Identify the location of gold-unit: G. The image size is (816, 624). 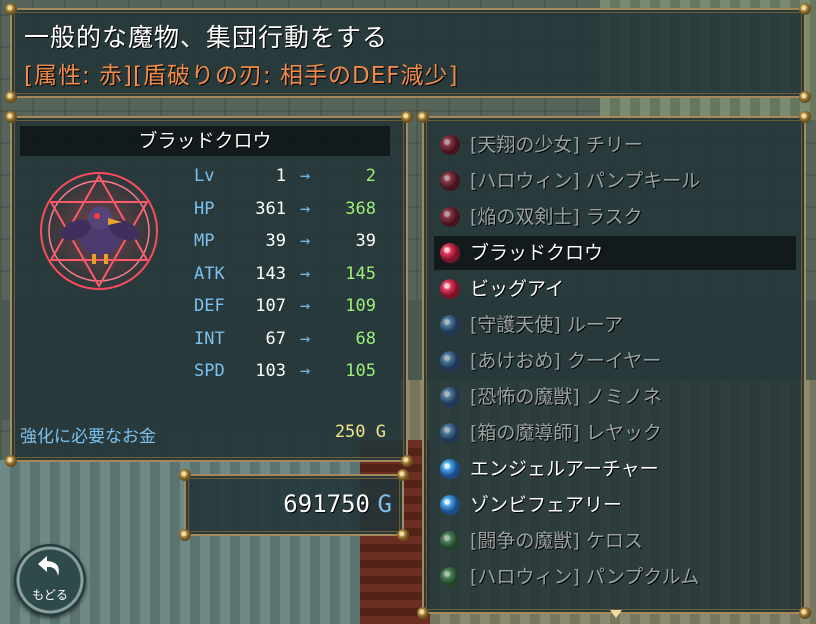
(384, 504).